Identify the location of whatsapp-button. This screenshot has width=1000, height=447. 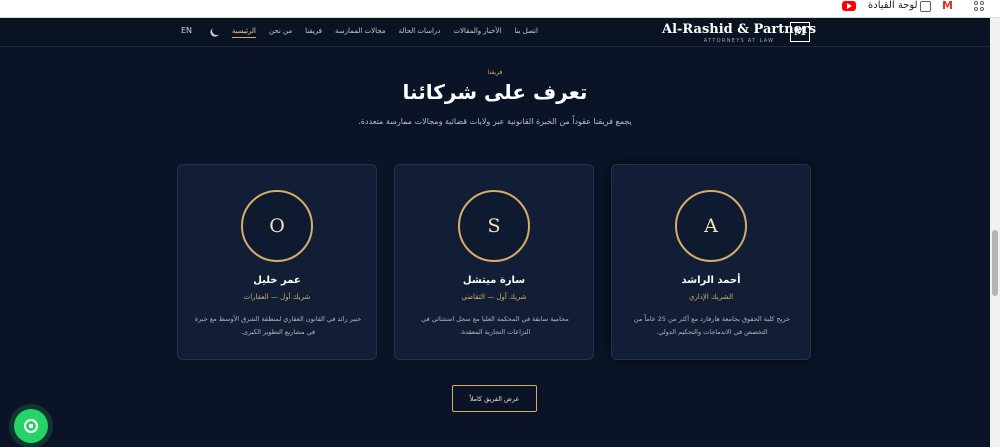
(31, 426).